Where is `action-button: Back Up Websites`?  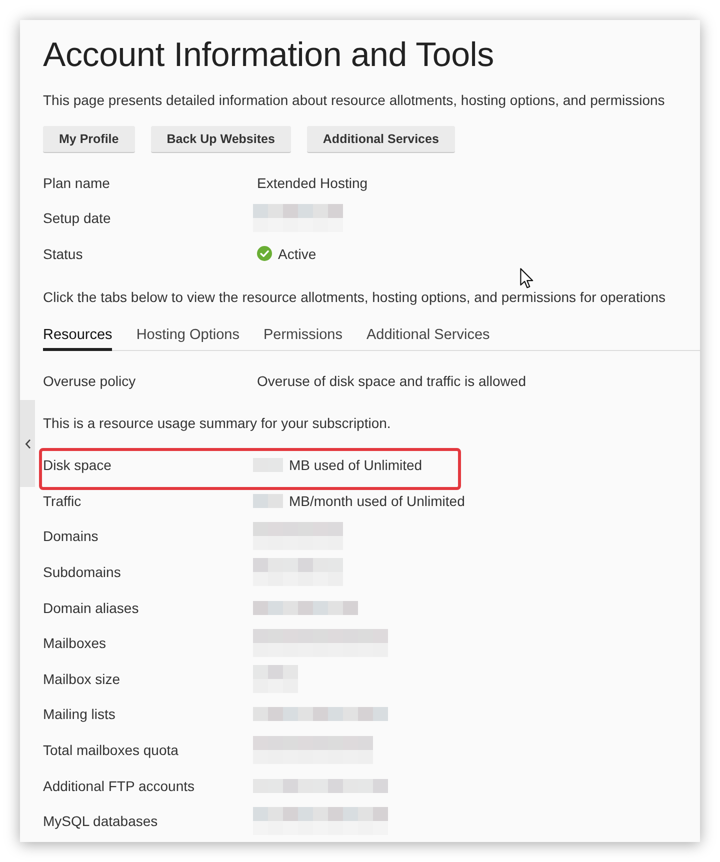 action-button: Back Up Websites is located at coordinates (220, 139).